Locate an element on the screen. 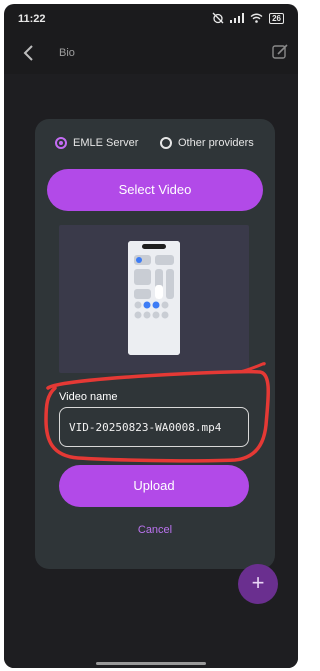 This screenshot has width=320, height=671. radio-selected-icon is located at coordinates (61, 143).